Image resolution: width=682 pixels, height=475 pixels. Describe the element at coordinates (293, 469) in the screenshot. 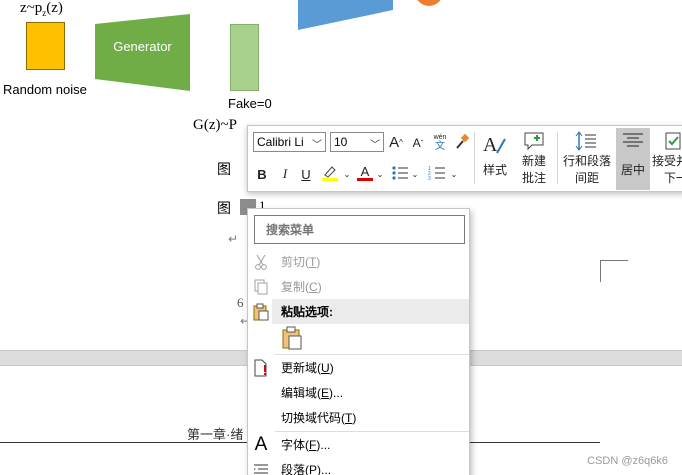

I see `paragraph-menu-label: 段落` at that location.